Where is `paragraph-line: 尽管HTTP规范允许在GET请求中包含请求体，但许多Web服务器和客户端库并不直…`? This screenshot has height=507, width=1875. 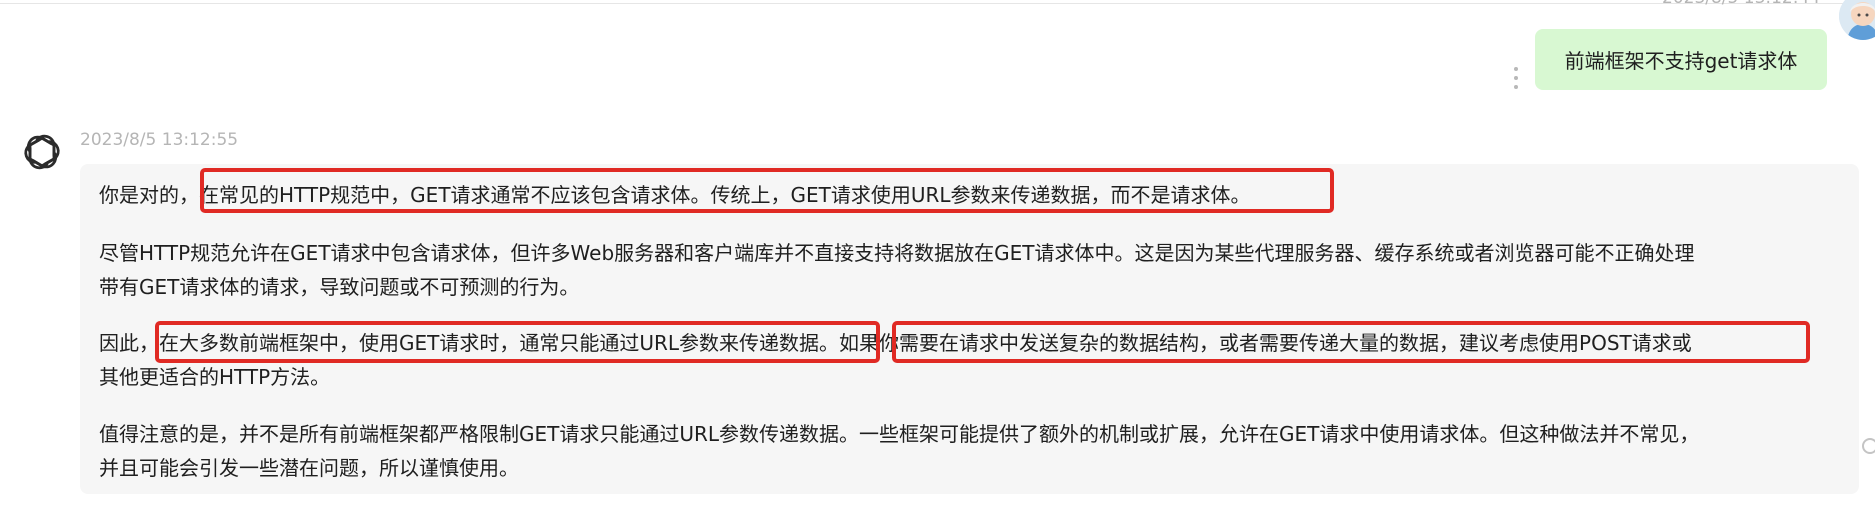
paragraph-line: 尽管HTTP规范允许在GET请求中包含请求体，但许多Web服务器和客户端库并不直… is located at coordinates (897, 253).